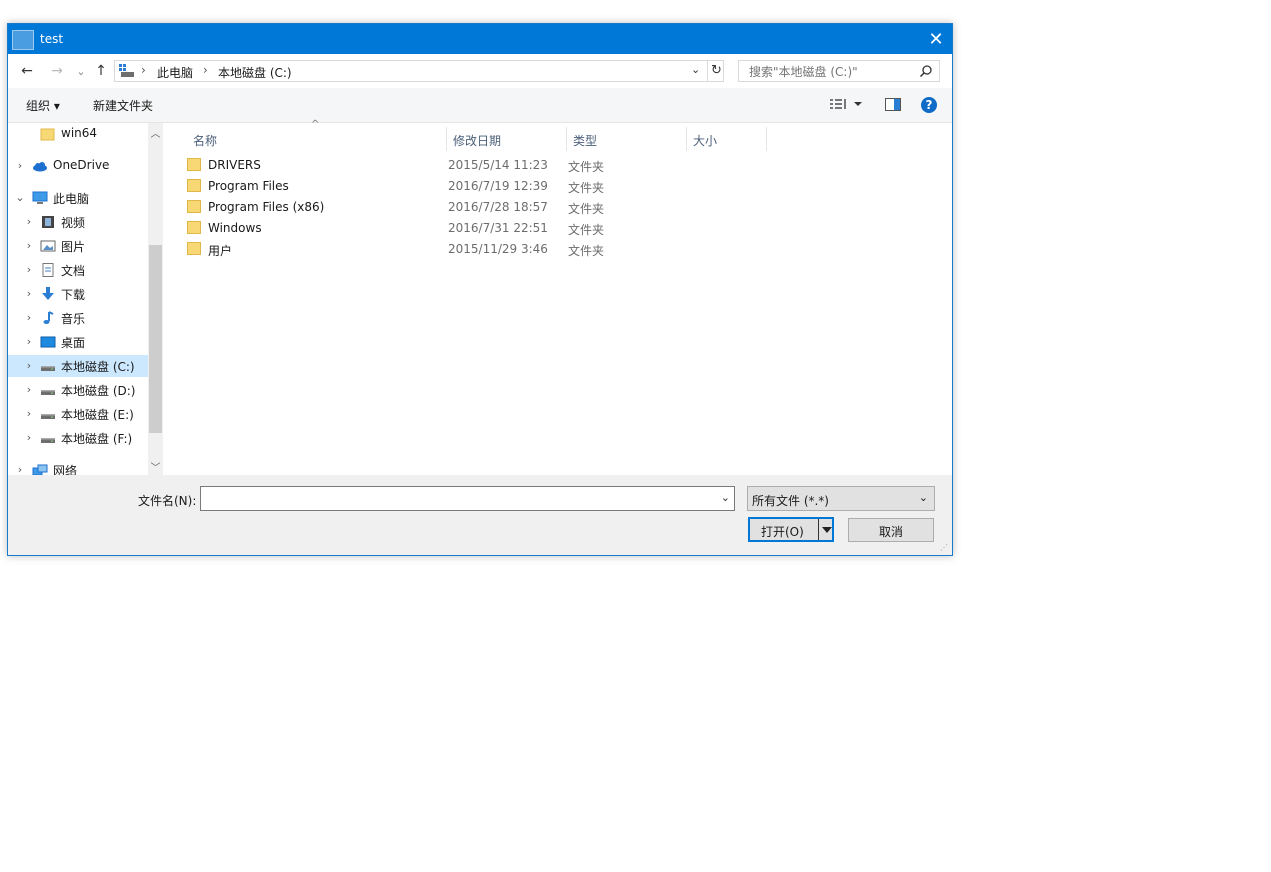 The height and width of the screenshot is (872, 1271). What do you see at coordinates (167, 501) in the screenshot?
I see `filename-label: 文件名(N):` at bounding box center [167, 501].